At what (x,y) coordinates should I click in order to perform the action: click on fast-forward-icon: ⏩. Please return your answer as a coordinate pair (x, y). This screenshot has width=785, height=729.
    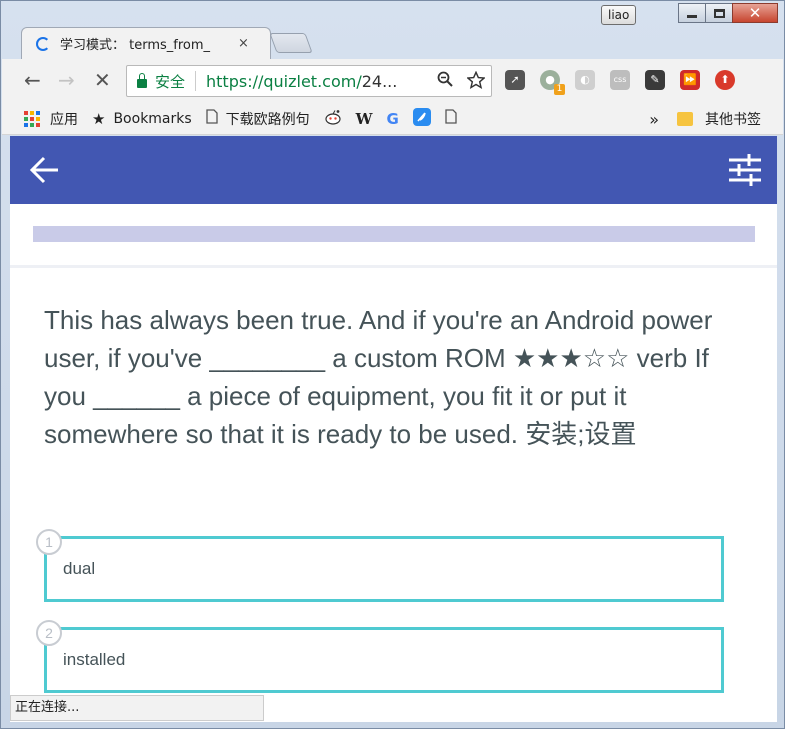
    Looking at the image, I should click on (690, 80).